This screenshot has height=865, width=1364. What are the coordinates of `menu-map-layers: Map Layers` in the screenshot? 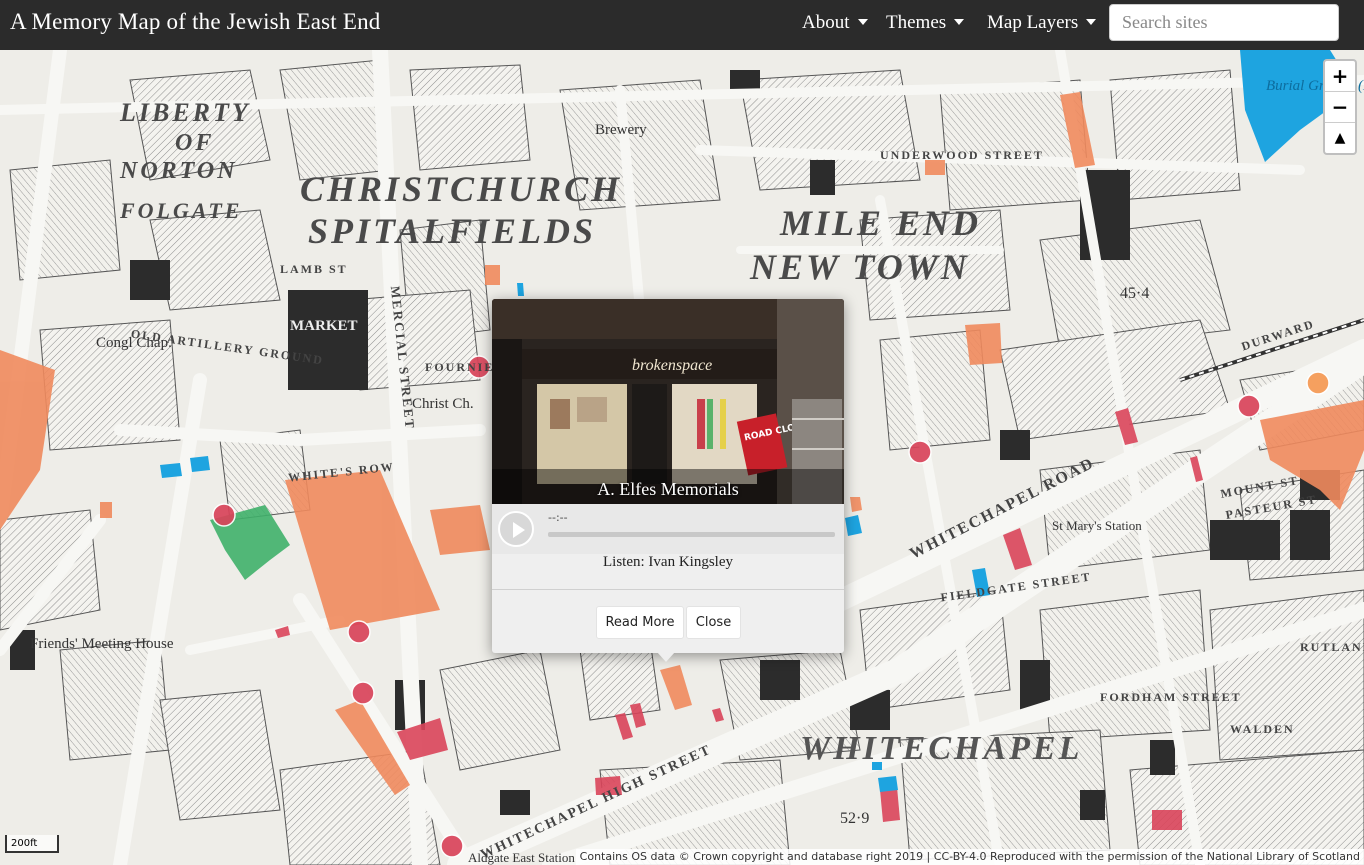 It's located at (1042, 23).